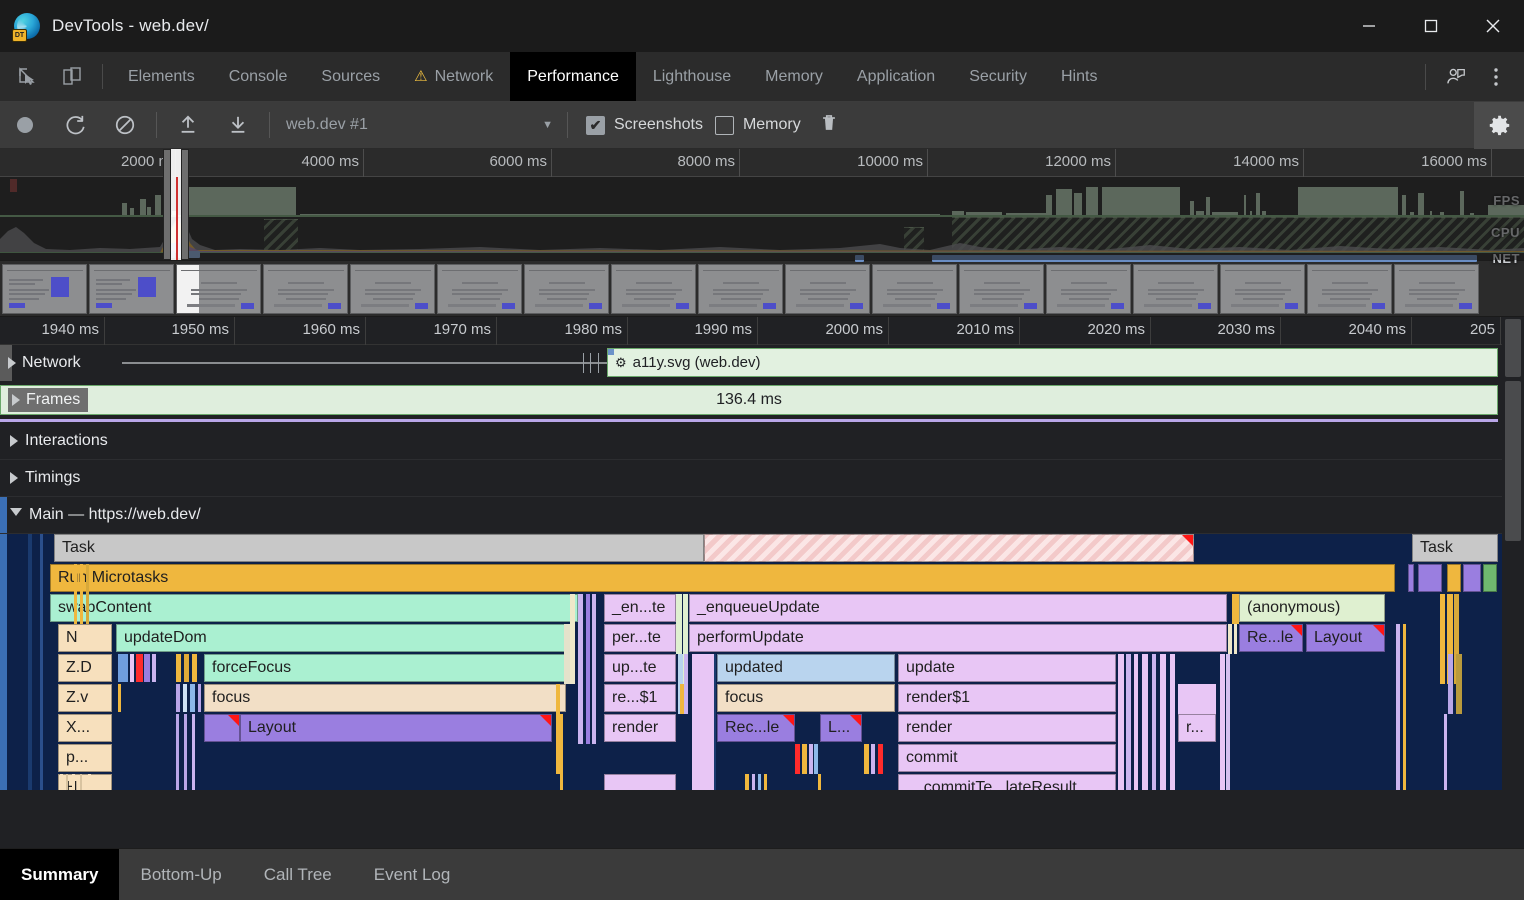  Describe the element at coordinates (1496, 77) in the screenshot. I see `more-options-icon` at that location.